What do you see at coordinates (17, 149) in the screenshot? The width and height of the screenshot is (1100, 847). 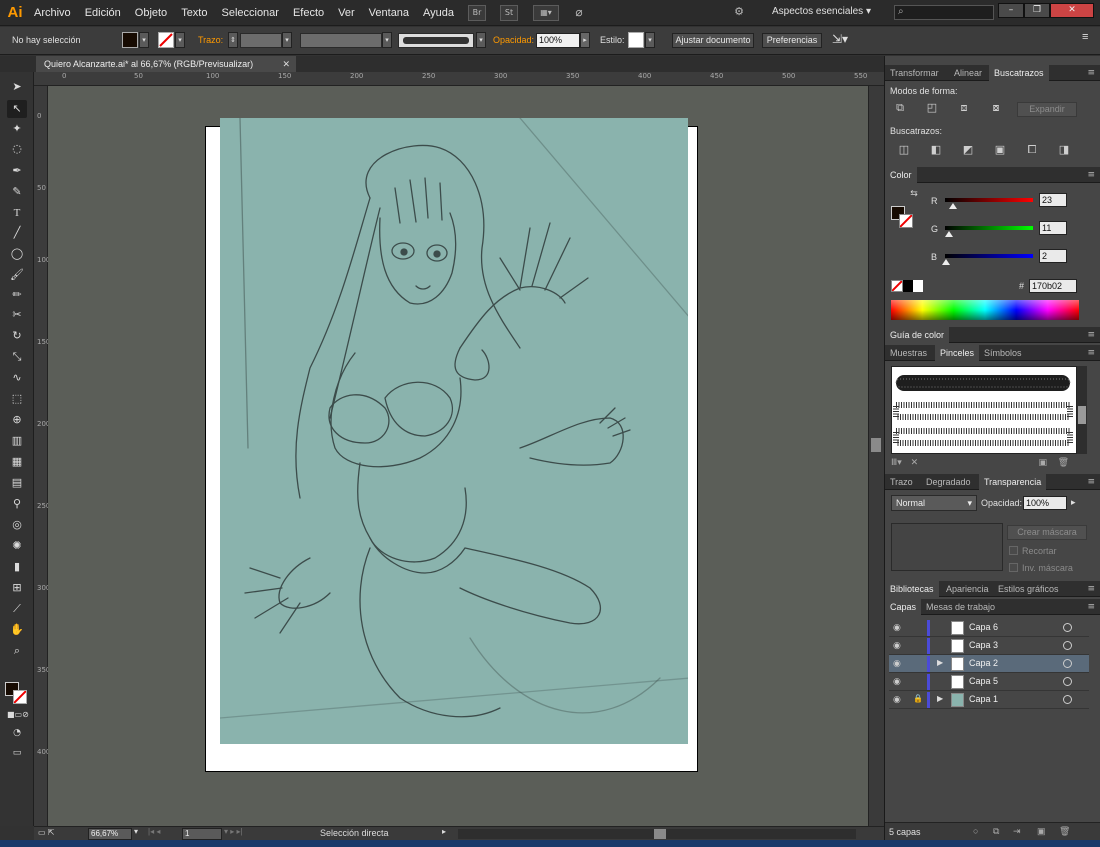 I see `lasso-tool-icon: ◌` at bounding box center [17, 149].